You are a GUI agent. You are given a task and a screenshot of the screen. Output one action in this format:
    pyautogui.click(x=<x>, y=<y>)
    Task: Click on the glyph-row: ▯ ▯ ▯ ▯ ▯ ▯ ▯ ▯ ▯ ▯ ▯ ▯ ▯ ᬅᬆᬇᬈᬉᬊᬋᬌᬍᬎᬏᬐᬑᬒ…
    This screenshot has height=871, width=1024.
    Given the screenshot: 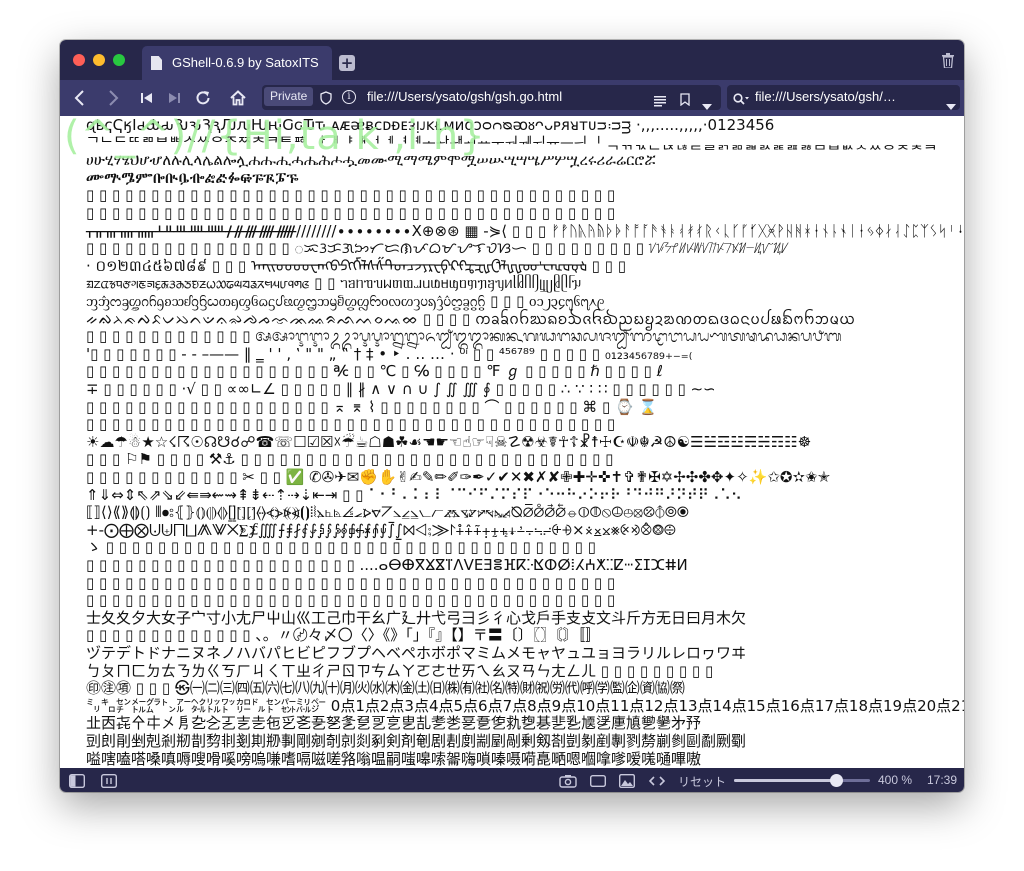 What is the action you would take?
    pyautogui.click(x=464, y=336)
    